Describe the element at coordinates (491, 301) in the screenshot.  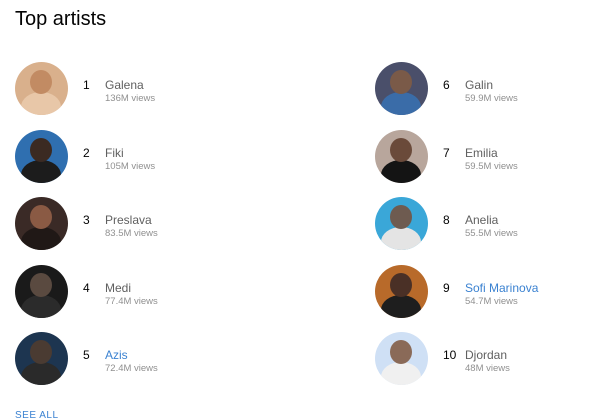
I see `artist-views: 54.7M views` at that location.